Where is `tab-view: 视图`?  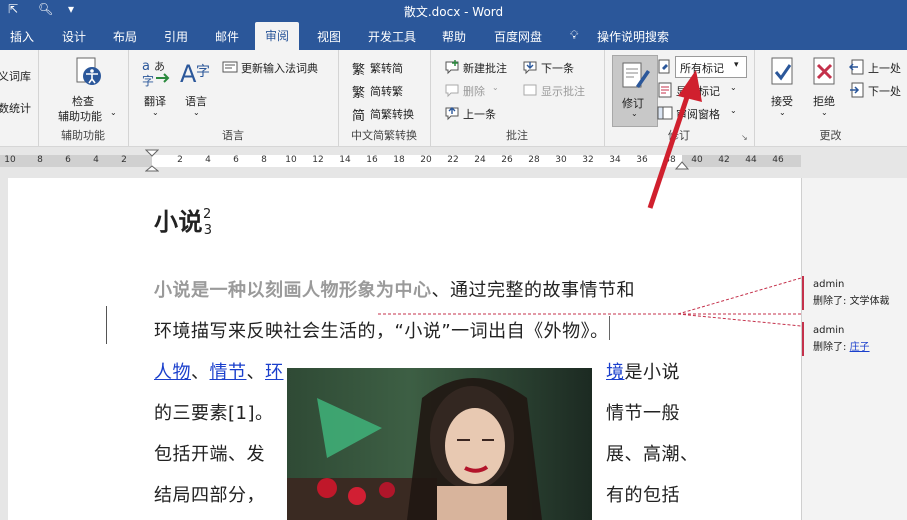 tab-view: 视图 is located at coordinates (329, 36).